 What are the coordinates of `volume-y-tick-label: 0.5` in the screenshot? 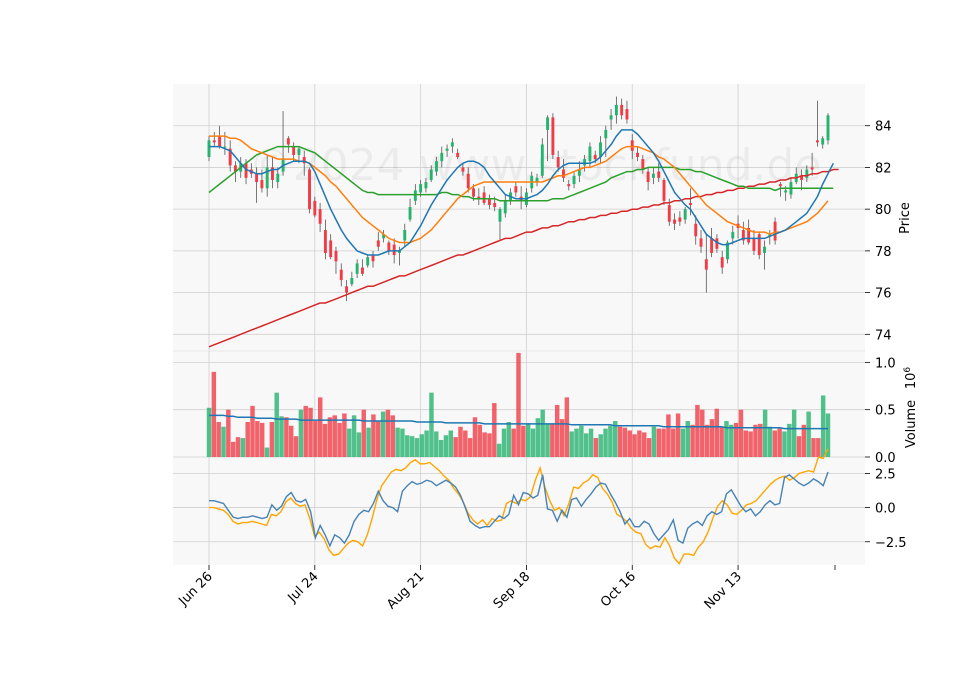 It's located at (885, 411).